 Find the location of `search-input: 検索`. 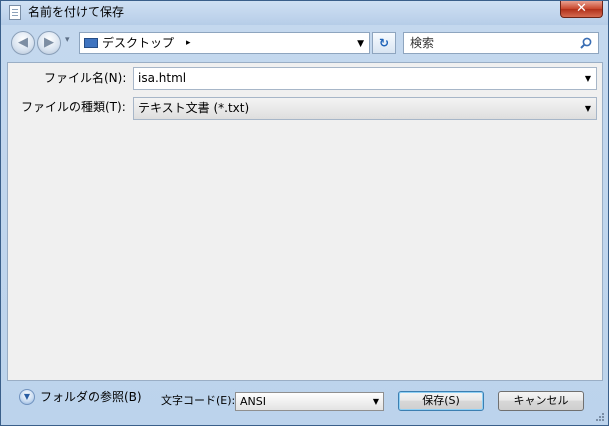

search-input: 検索 is located at coordinates (422, 43).